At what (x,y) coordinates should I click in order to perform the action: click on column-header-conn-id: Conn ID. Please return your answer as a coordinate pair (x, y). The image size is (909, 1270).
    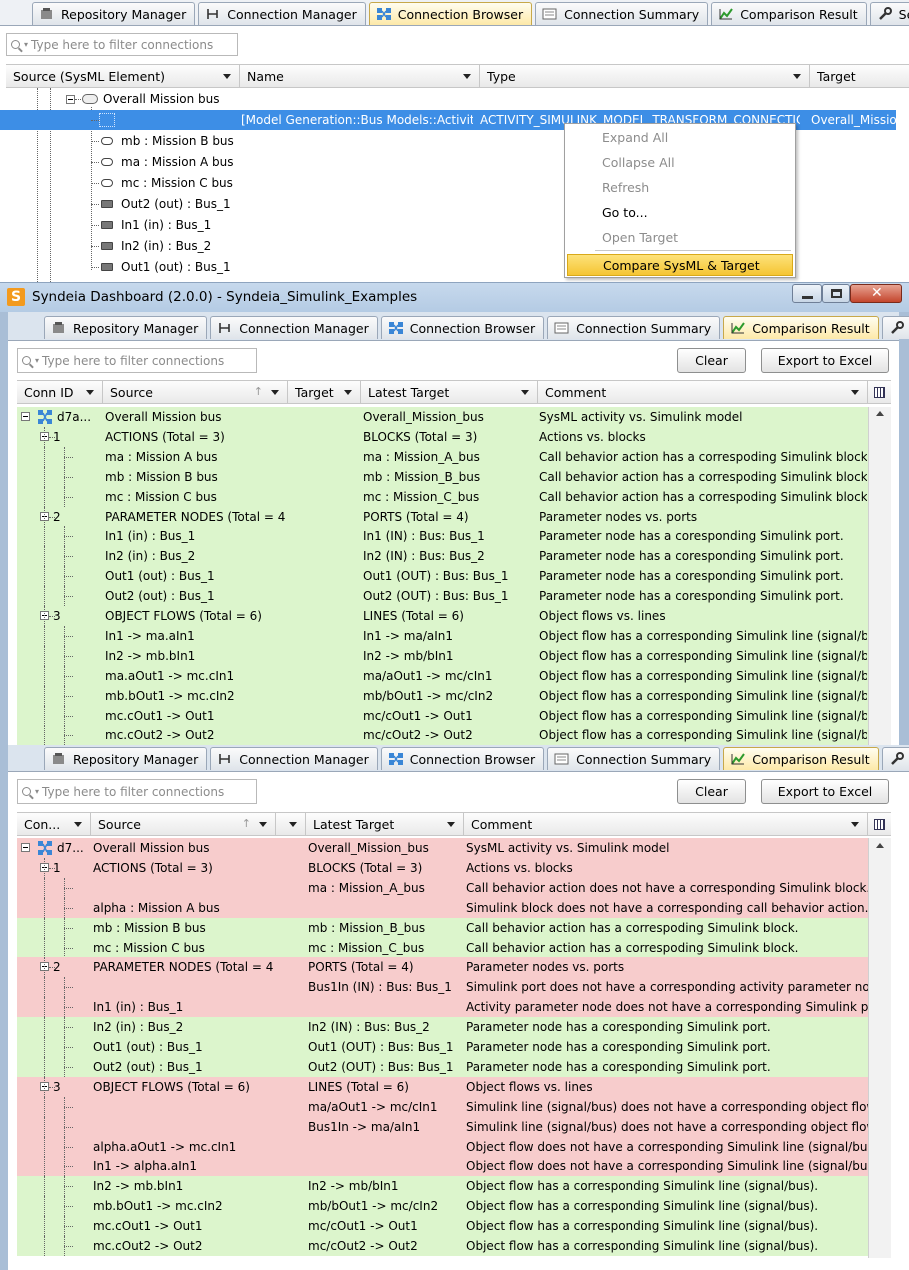
    Looking at the image, I should click on (60, 392).